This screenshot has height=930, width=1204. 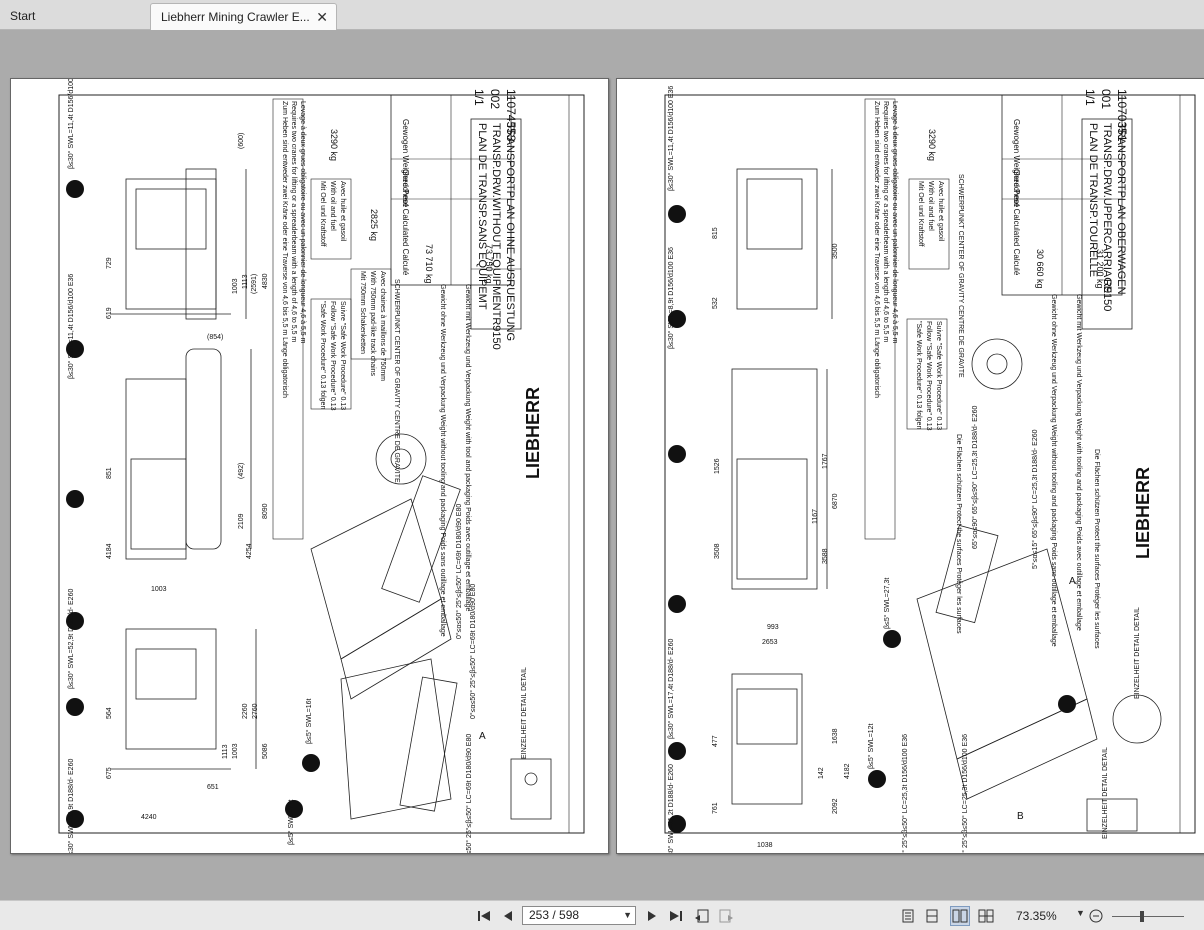 What do you see at coordinates (241, 471) in the screenshot?
I see `left-dim-10: (492)` at bounding box center [241, 471].